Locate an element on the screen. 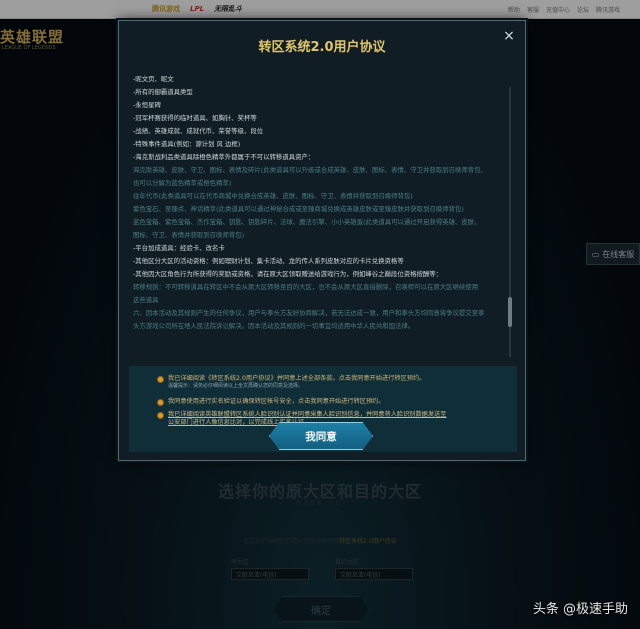 The image size is (640, 629). modal-title: 转区系统2.0用户协议 is located at coordinates (322, 47).